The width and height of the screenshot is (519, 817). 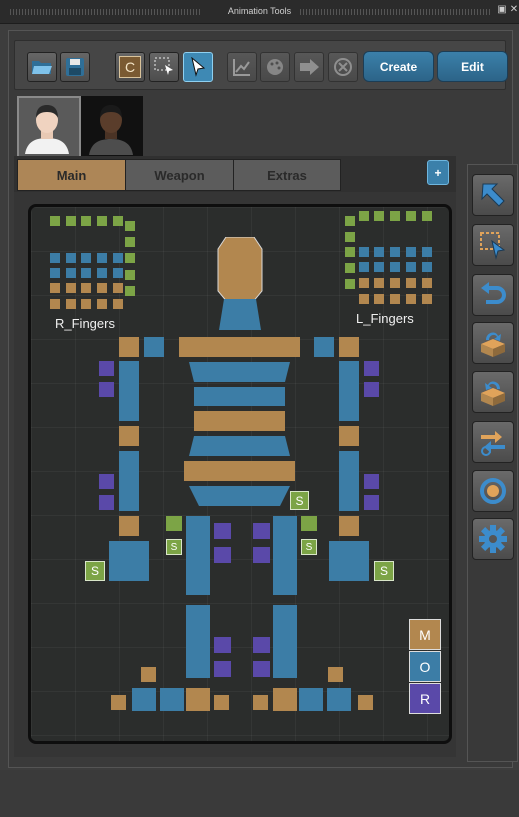 What do you see at coordinates (309, 547) in the screenshot?
I see `left-leg-switch-button: S` at bounding box center [309, 547].